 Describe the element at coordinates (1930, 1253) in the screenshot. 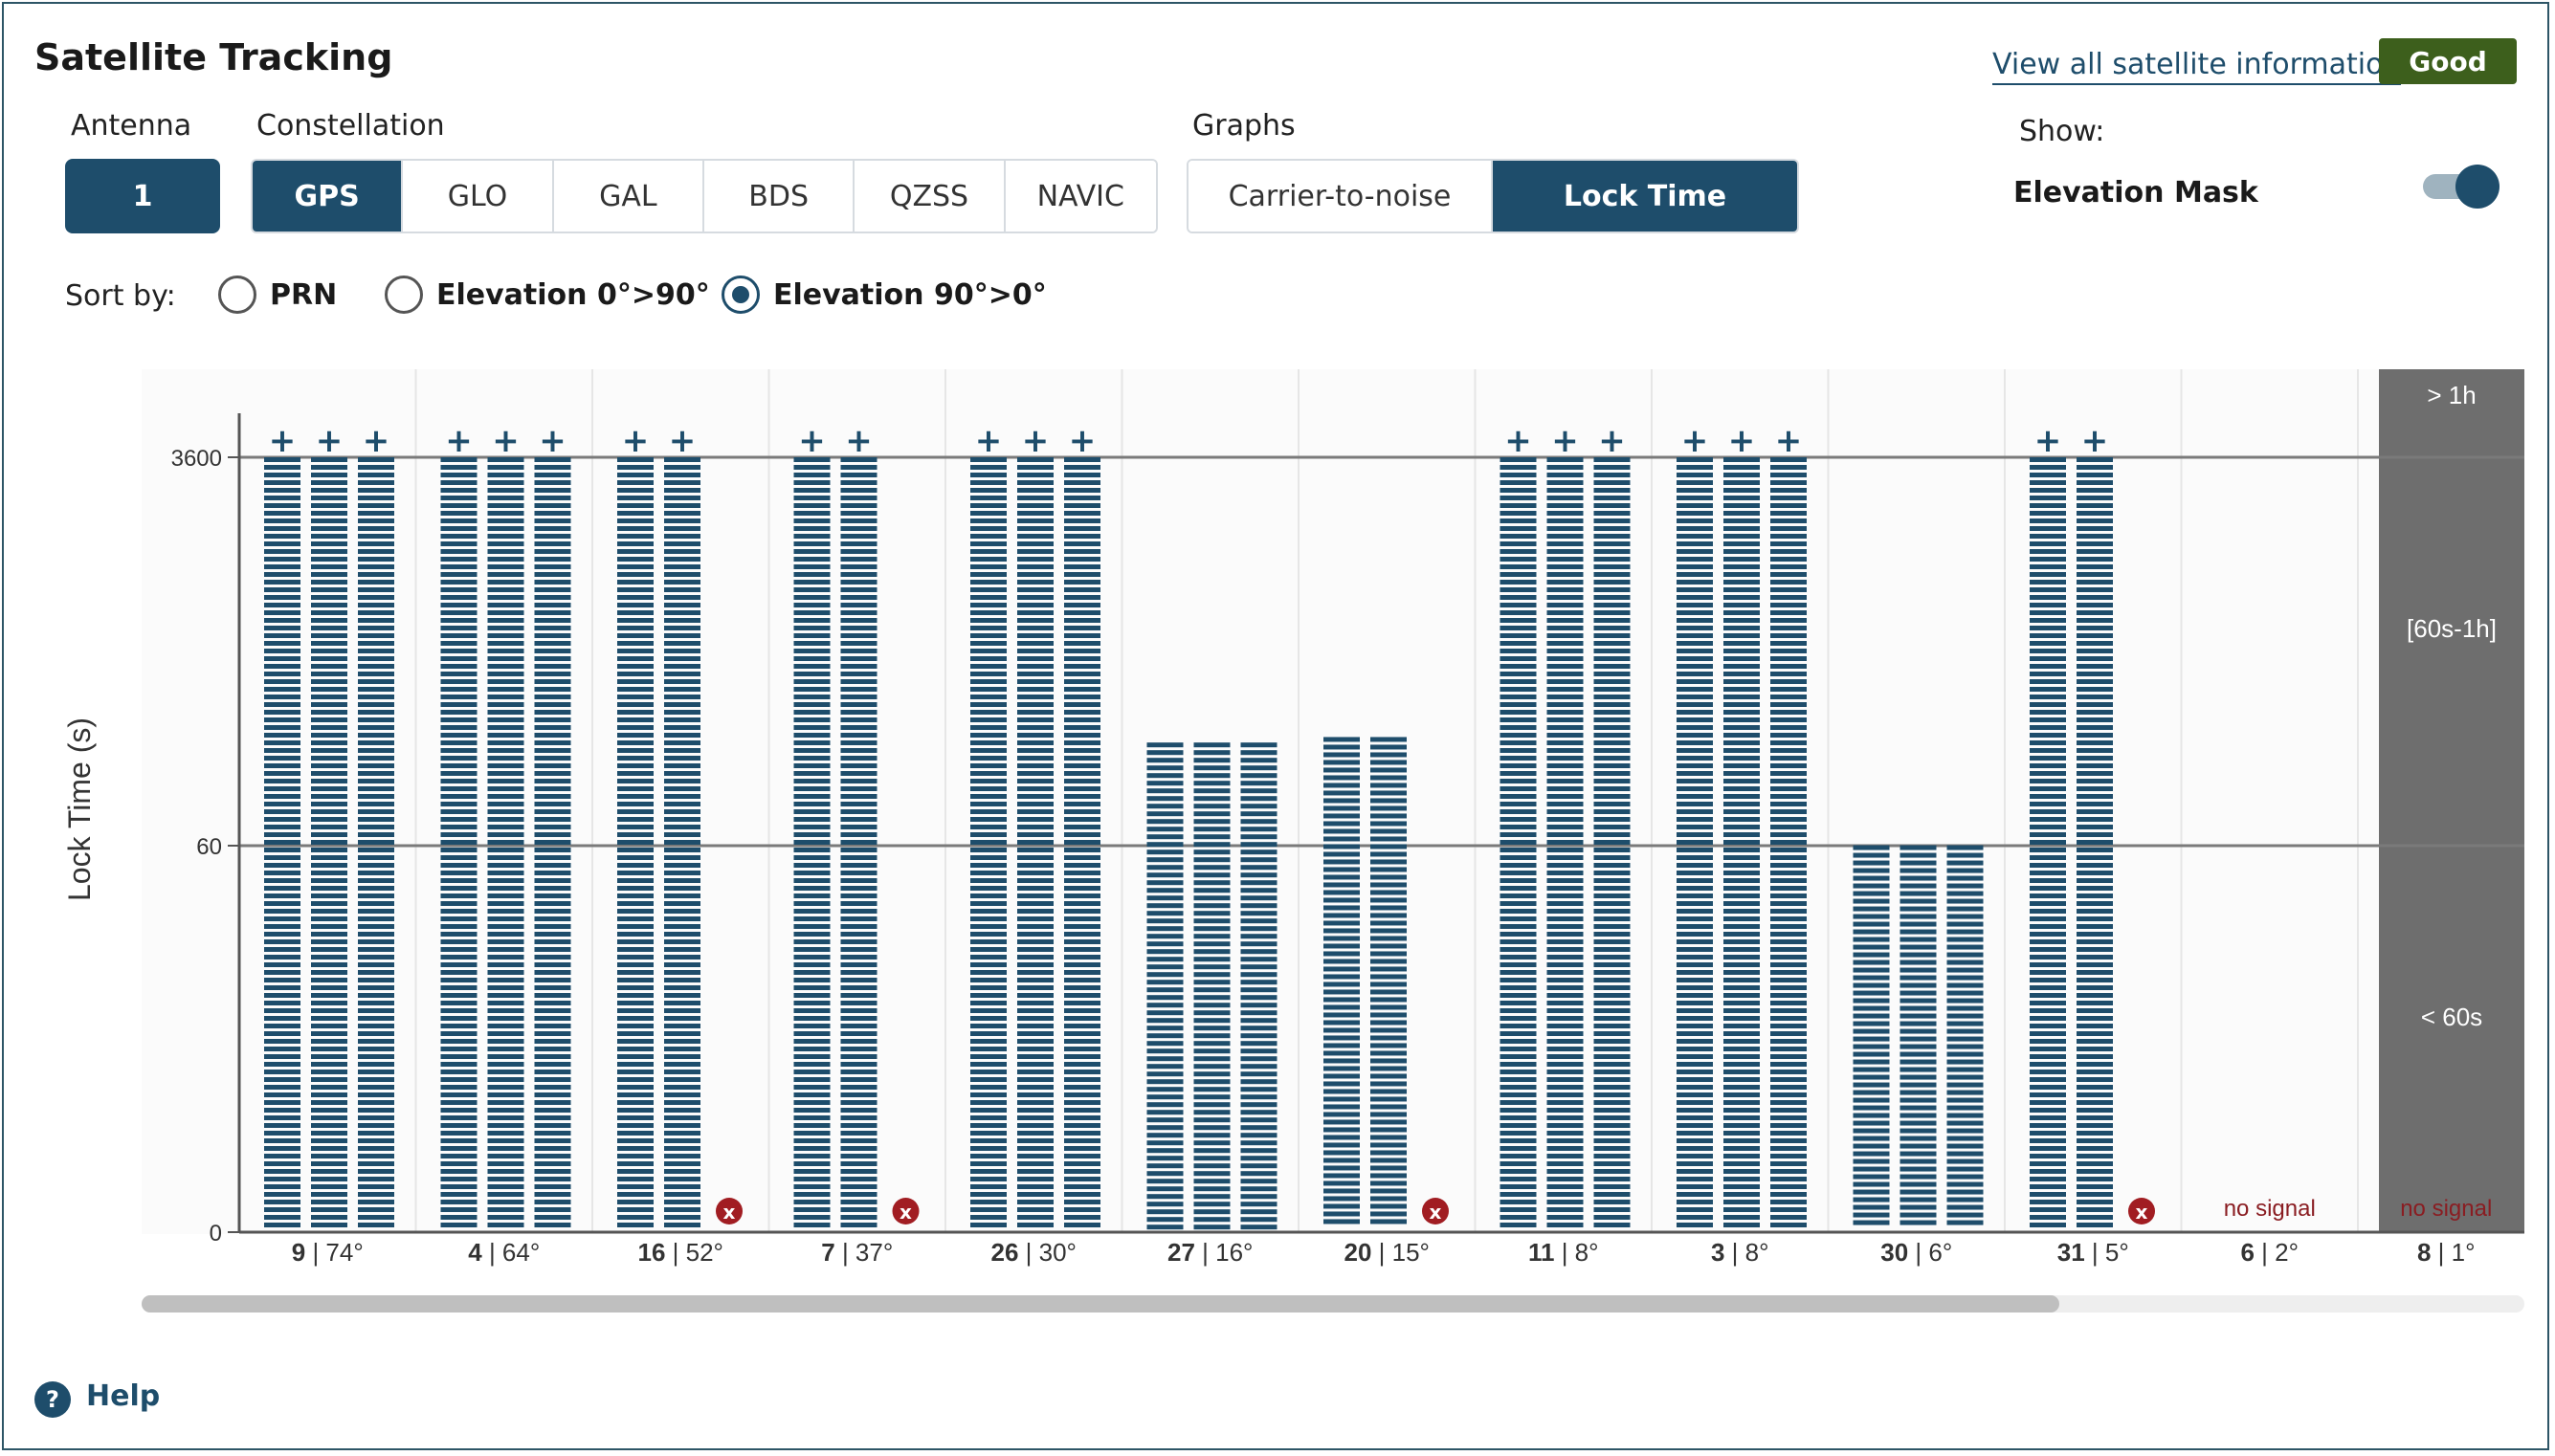

I see `satellite-elevation: | 6°` at that location.